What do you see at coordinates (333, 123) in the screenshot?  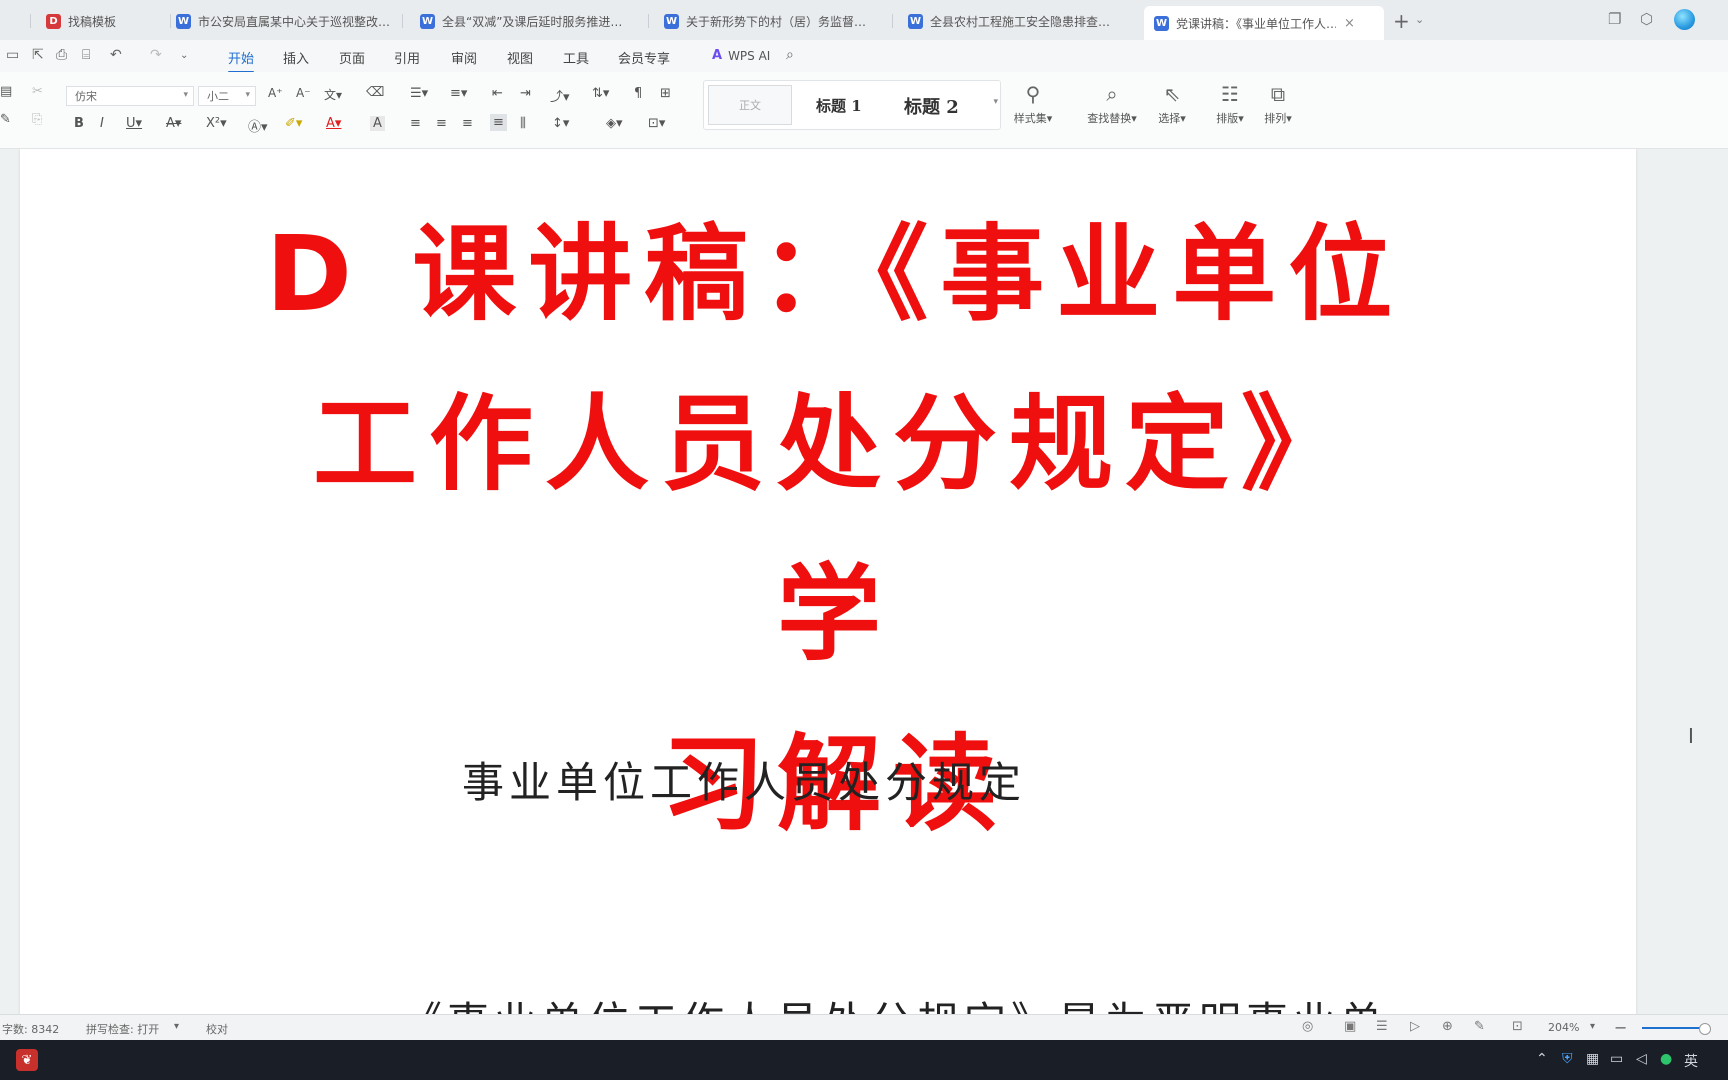 I see `font-color-icon: A▾` at bounding box center [333, 123].